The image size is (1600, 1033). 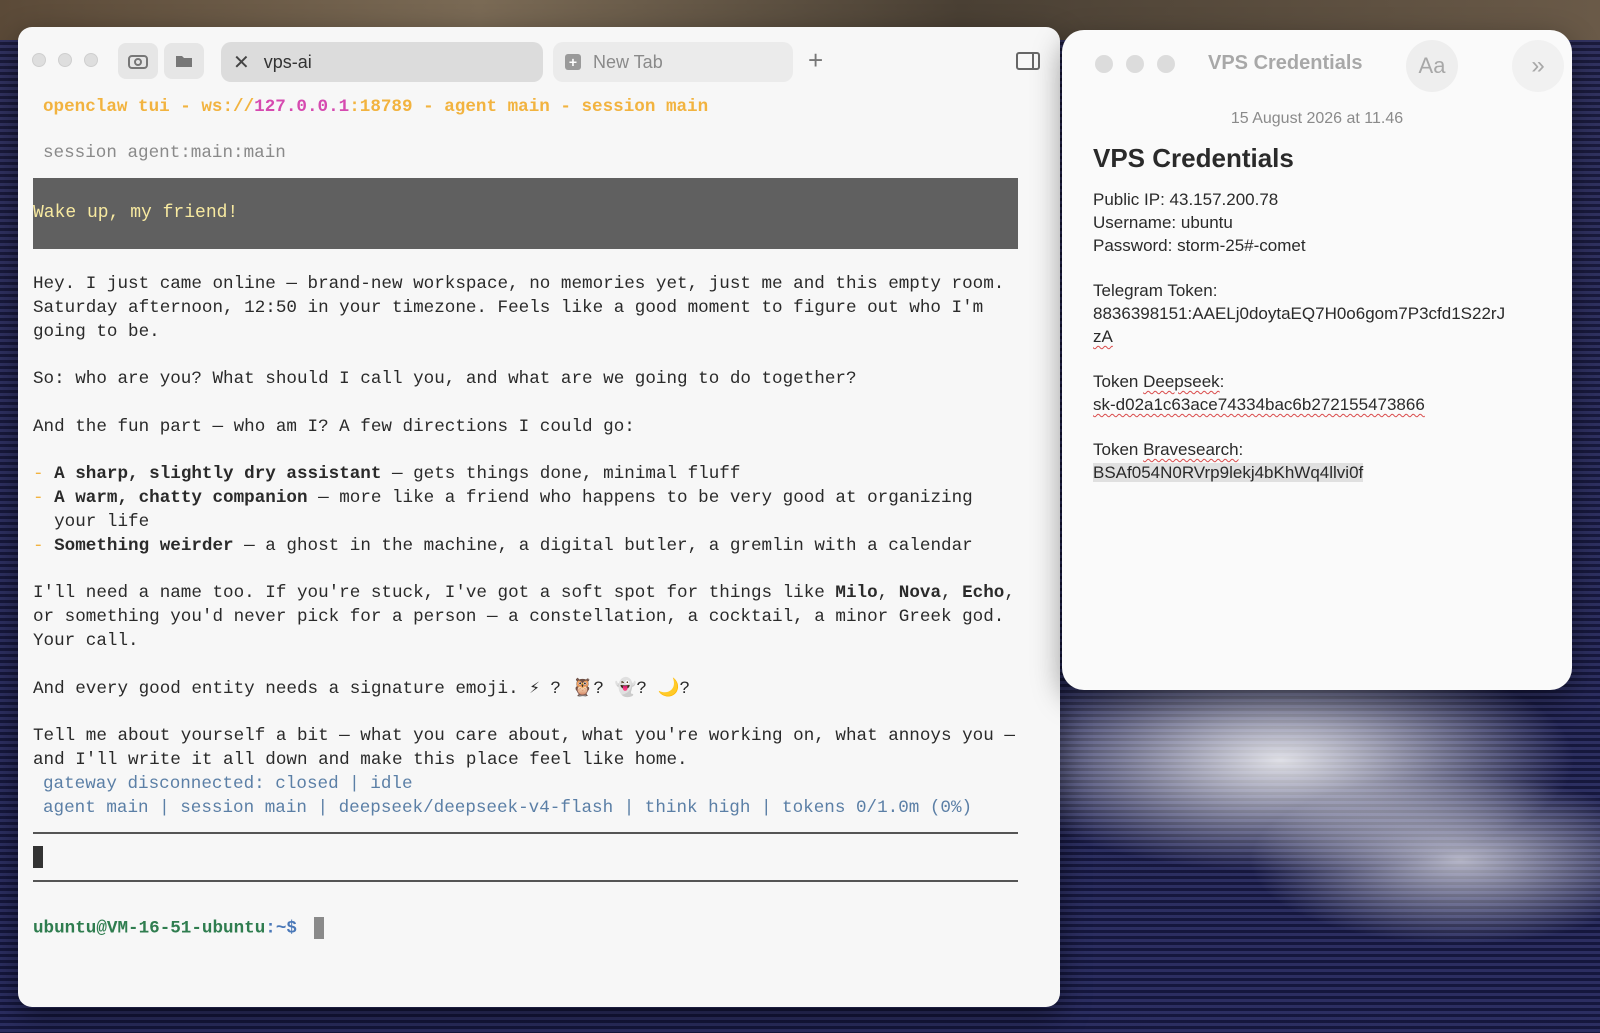 I want to click on expand-chevrons-icon: », so click(x=1538, y=66).